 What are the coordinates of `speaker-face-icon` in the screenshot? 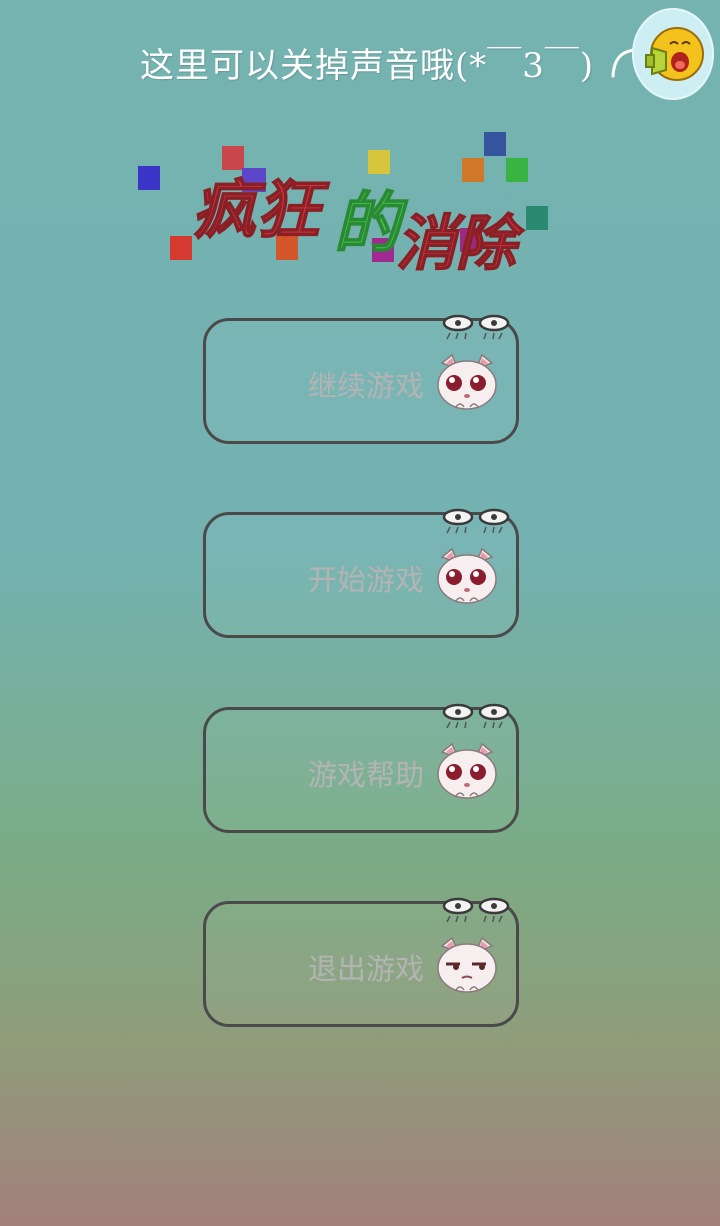 It's located at (674, 54).